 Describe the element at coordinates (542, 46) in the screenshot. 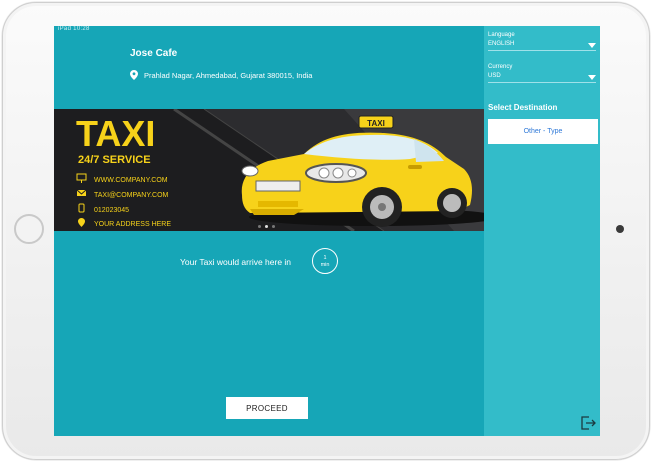

I see `language-select: ENGLISH` at that location.